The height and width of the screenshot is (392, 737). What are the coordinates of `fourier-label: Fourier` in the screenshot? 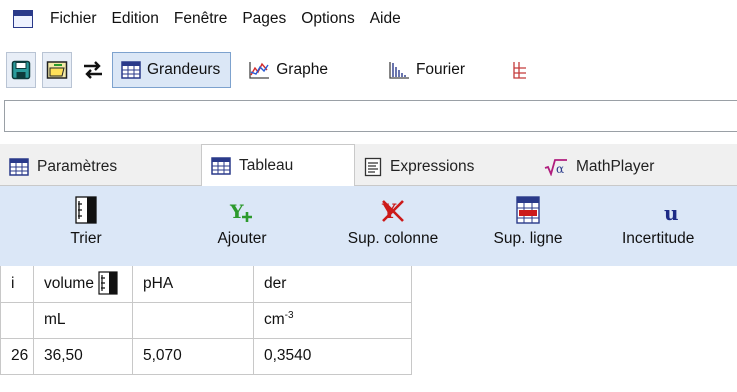 It's located at (440, 69).